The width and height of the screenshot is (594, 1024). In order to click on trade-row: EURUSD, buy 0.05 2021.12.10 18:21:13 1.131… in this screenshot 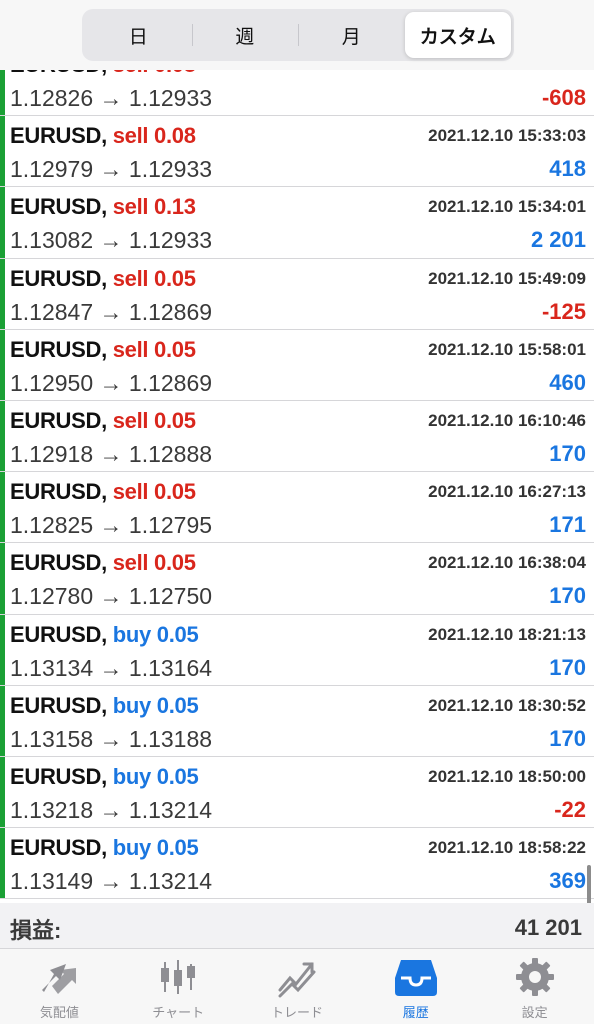, I will do `click(297, 650)`.